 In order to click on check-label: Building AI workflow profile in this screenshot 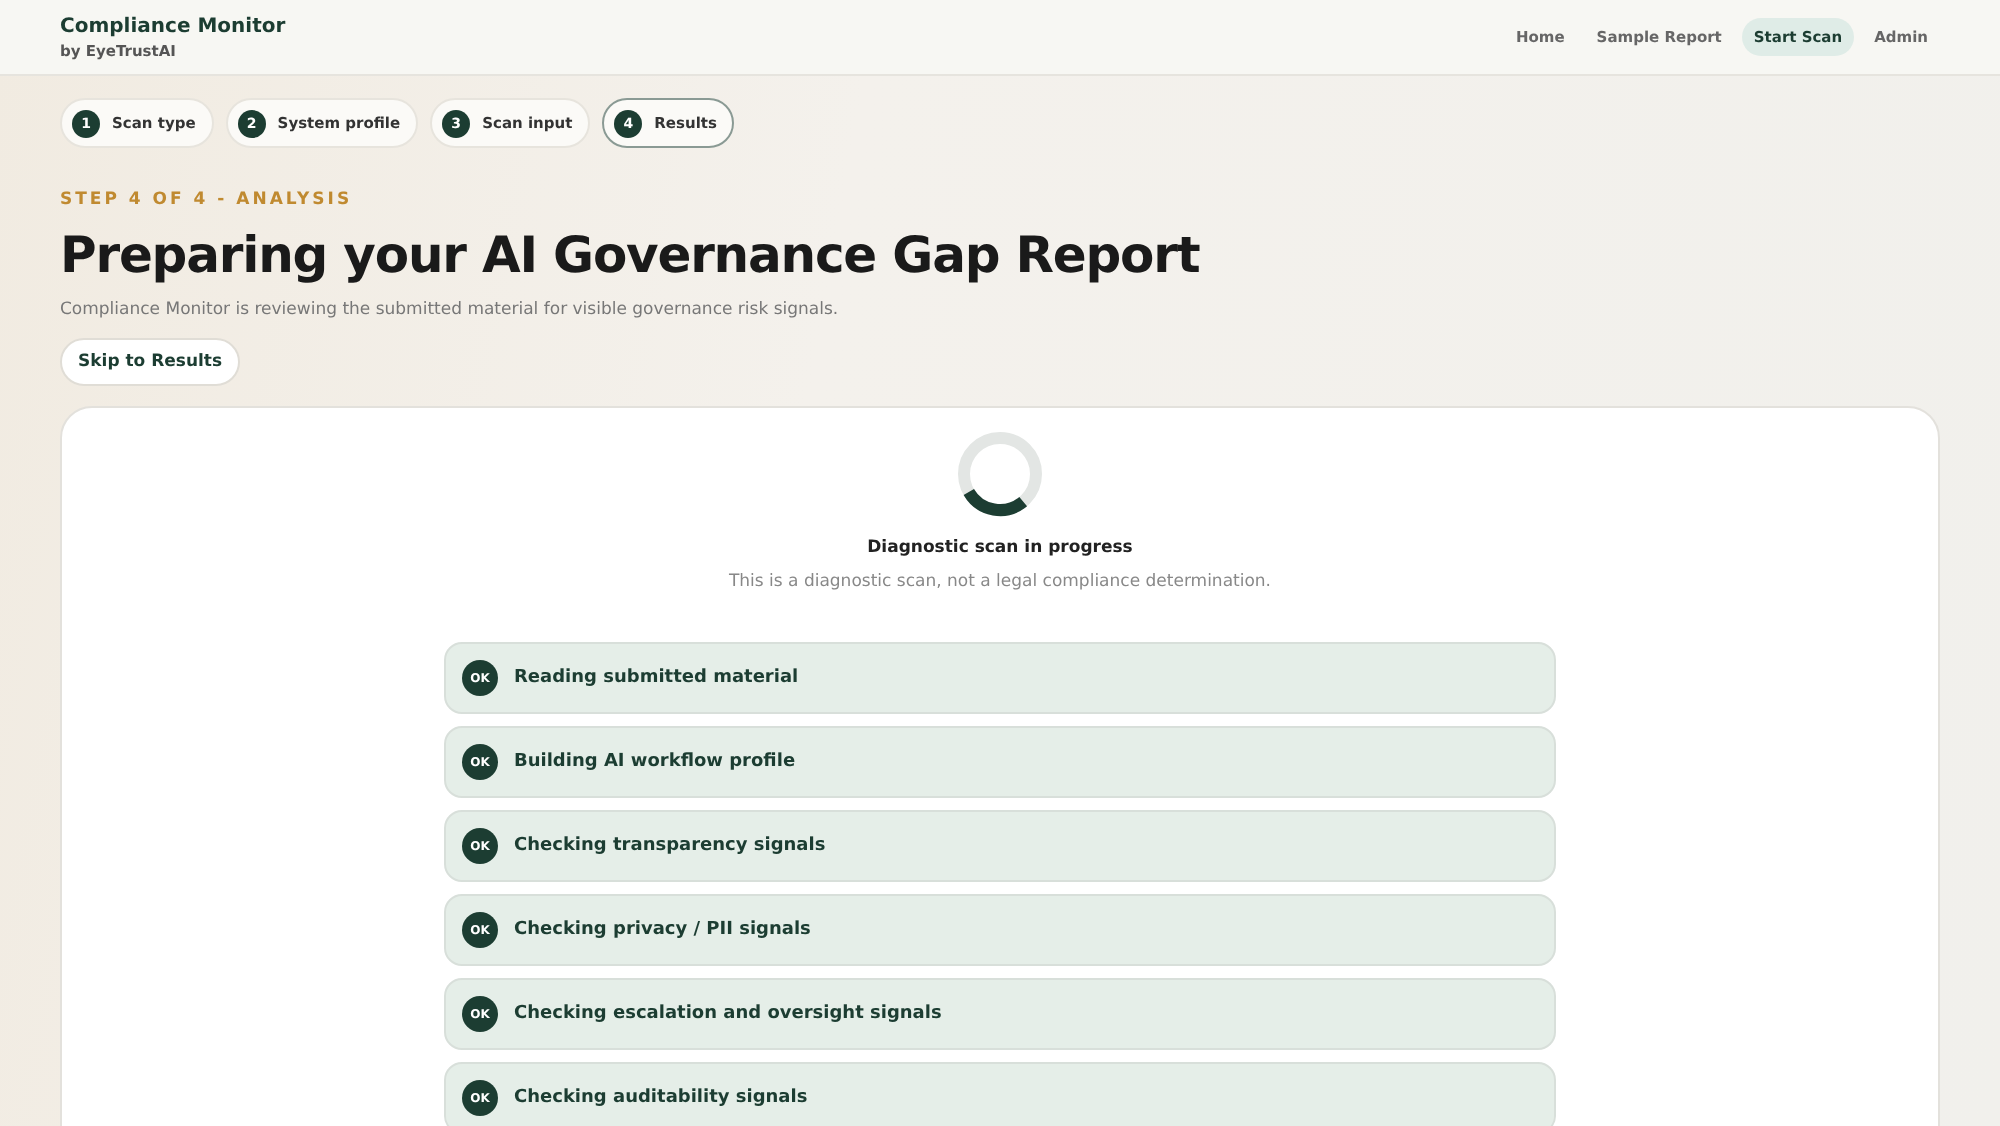, I will do `click(655, 762)`.